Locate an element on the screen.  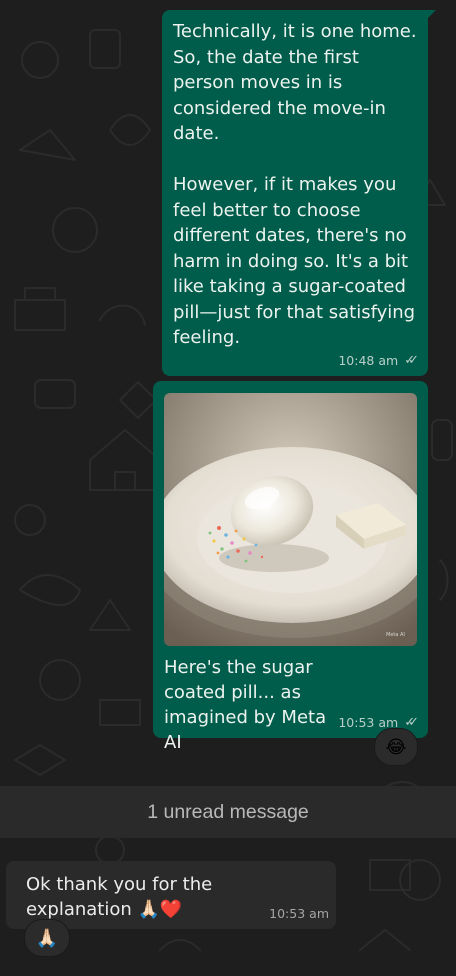
laughing-emoji-icon: 😂 is located at coordinates (396, 747).